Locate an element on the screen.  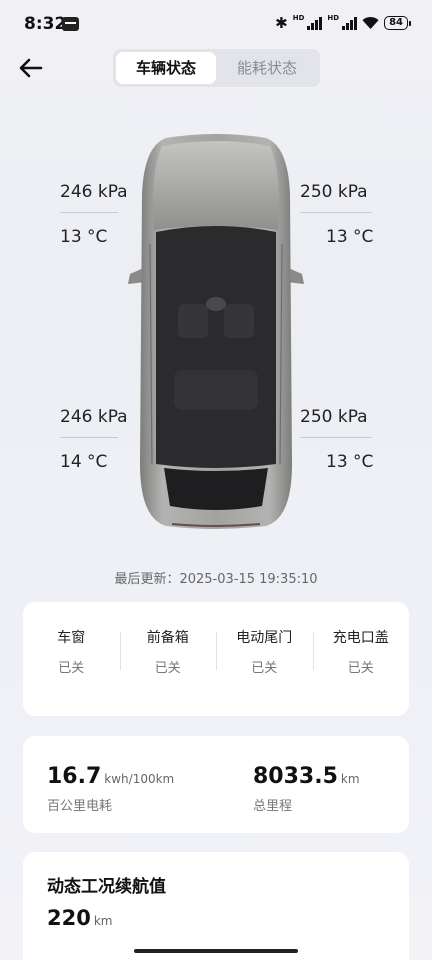
wifi-icon is located at coordinates (370, 22).